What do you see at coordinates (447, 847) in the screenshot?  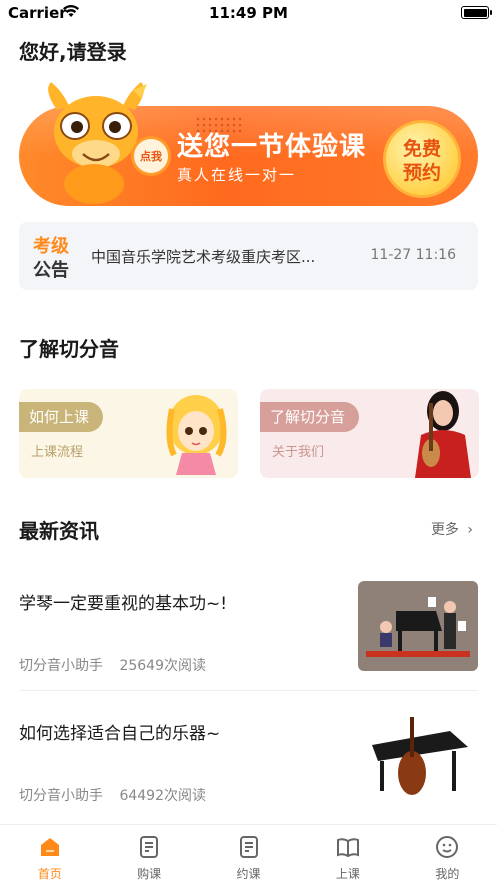 I see `profile-icon` at bounding box center [447, 847].